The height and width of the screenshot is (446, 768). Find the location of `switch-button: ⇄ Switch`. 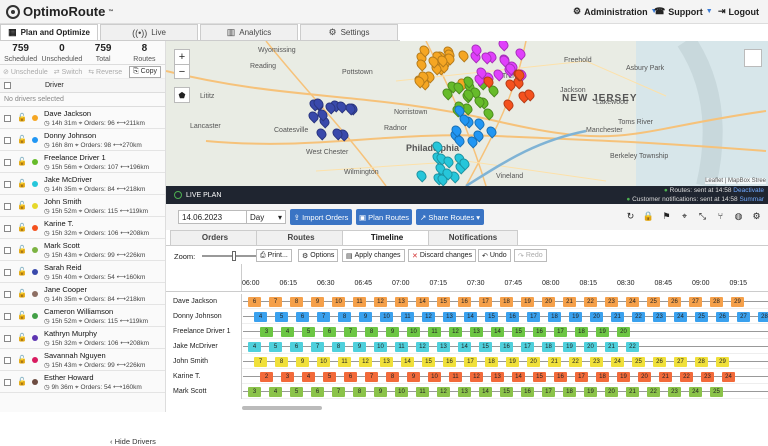

switch-button: ⇄ Switch is located at coordinates (68, 72).